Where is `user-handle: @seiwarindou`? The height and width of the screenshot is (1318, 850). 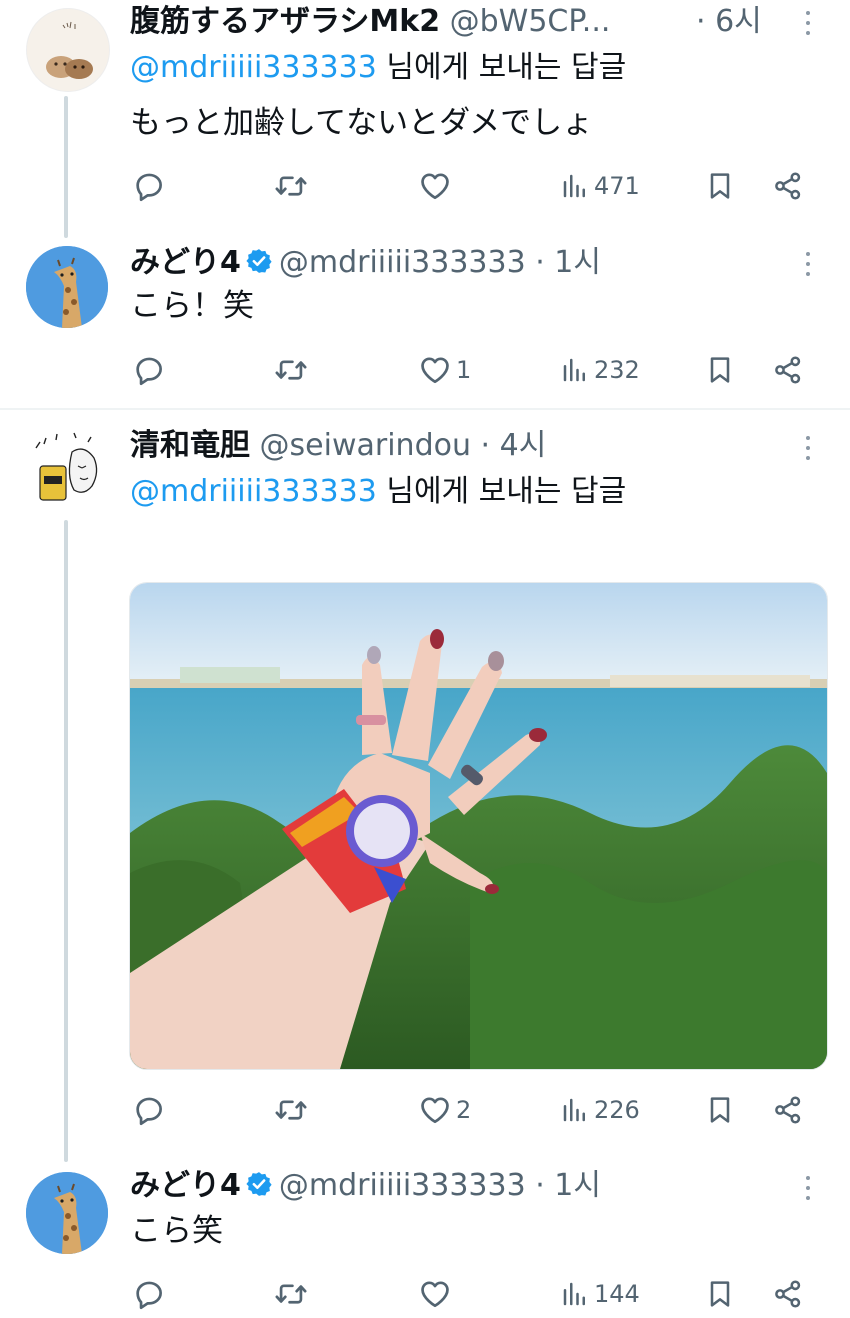
user-handle: @seiwarindou is located at coordinates (365, 445).